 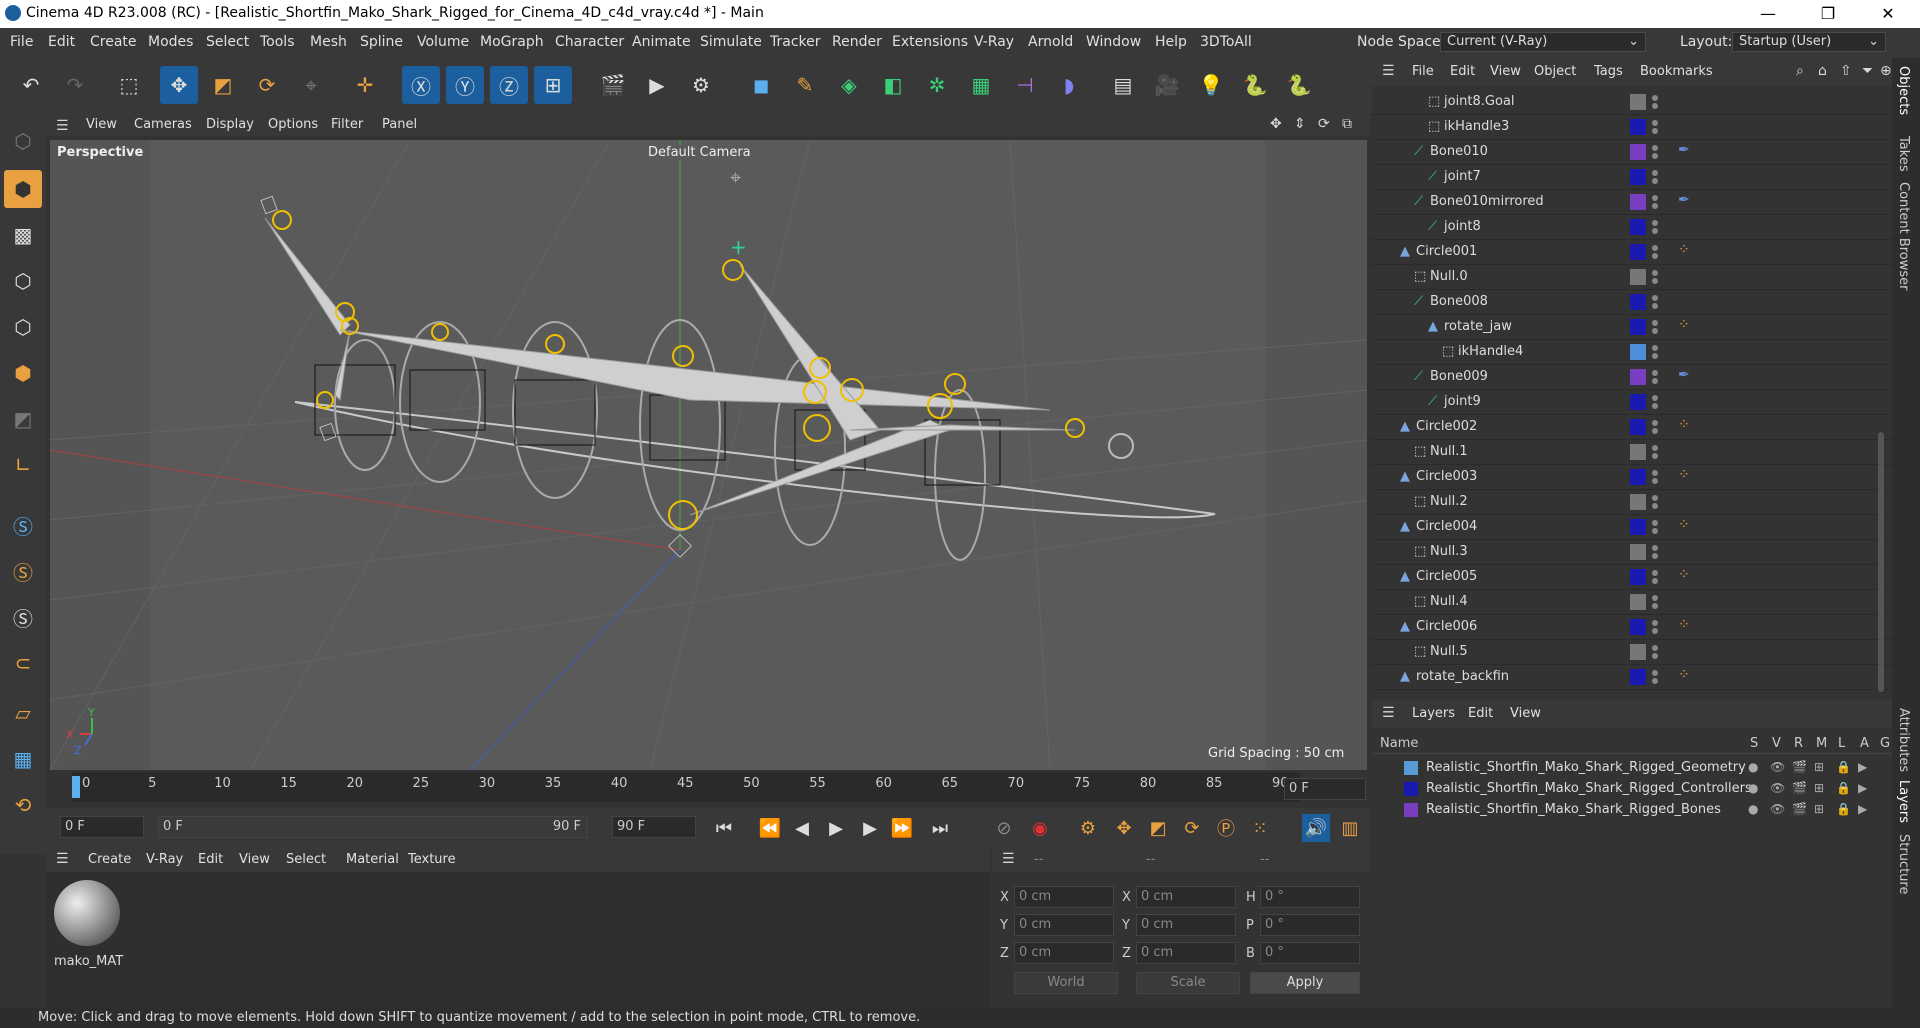 I want to click on object-row: ⟋ Bone009 ✒, so click(x=1632, y=377).